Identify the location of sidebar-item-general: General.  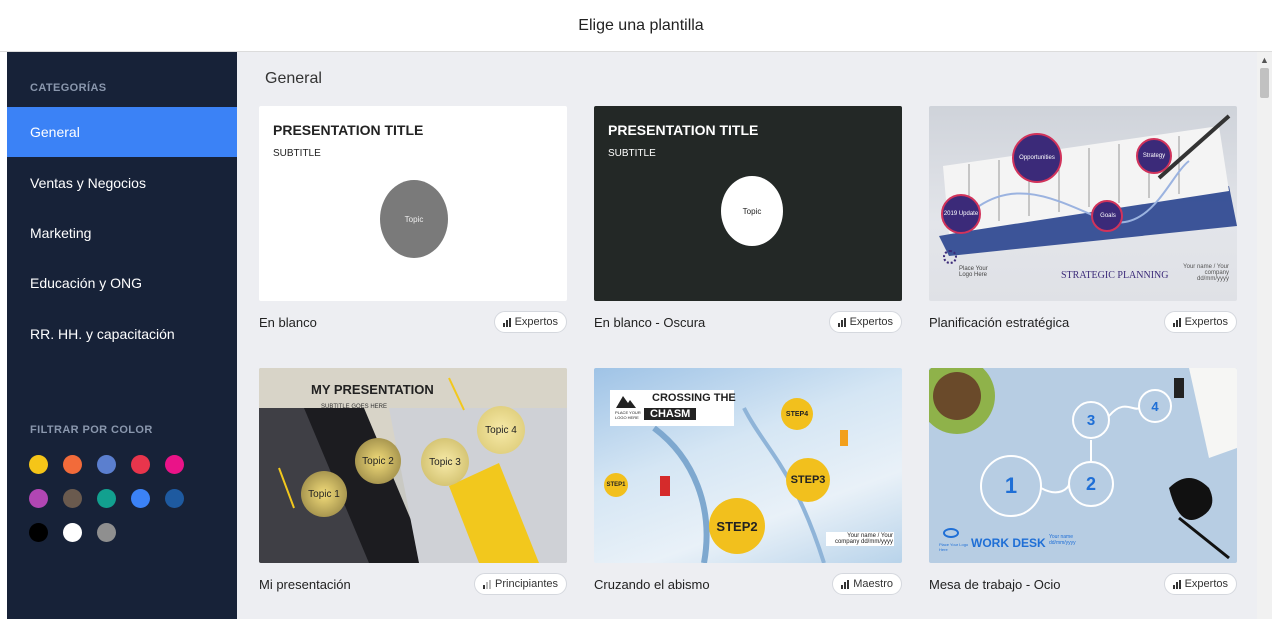
(122, 132).